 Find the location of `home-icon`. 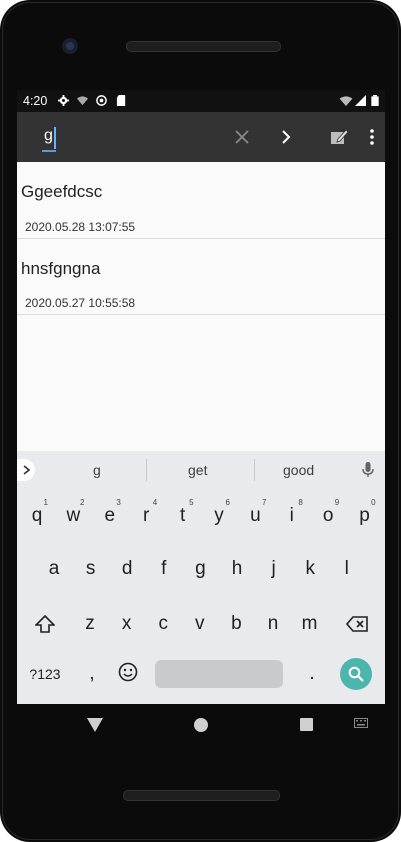

home-icon is located at coordinates (201, 725).